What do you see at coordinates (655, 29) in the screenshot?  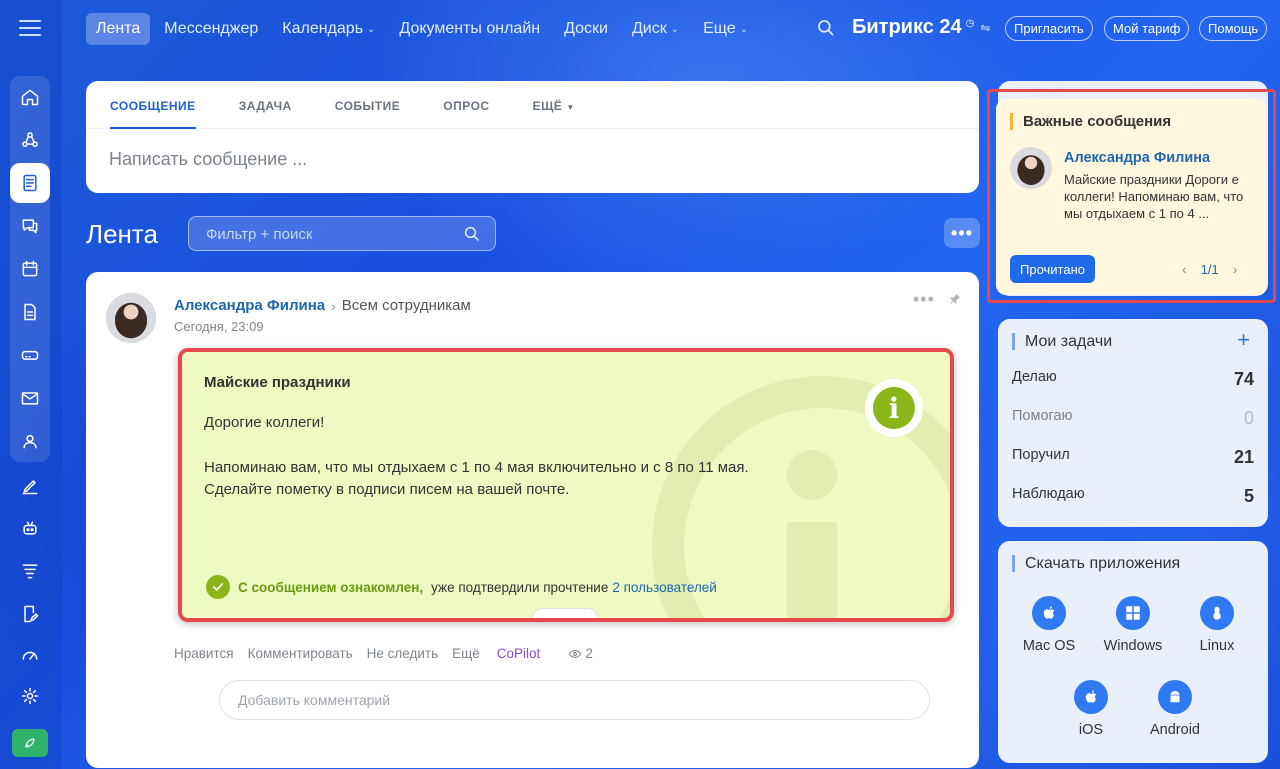 I see `nav-disk: Диск ⌄` at bounding box center [655, 29].